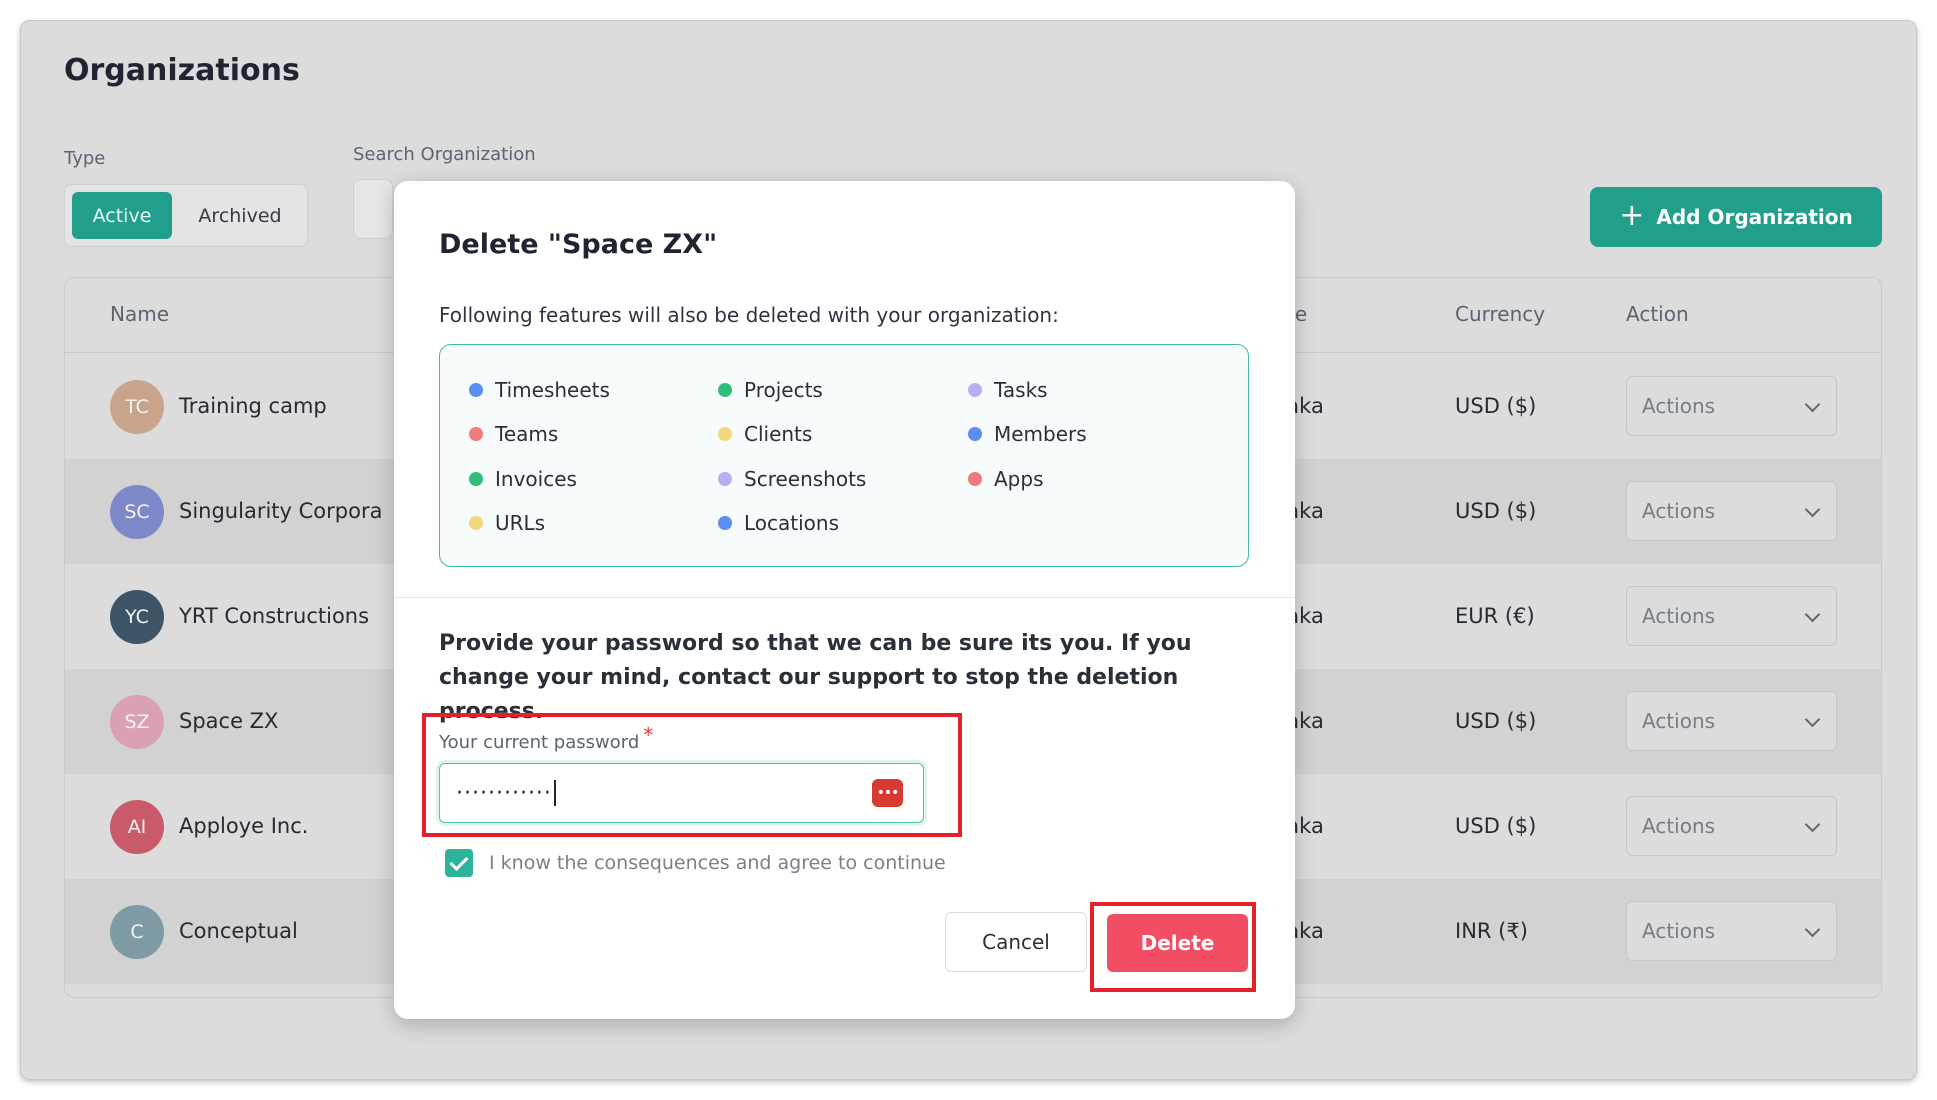 Image resolution: width=1937 pixels, height=1100 pixels. I want to click on text-caret, so click(554, 793).